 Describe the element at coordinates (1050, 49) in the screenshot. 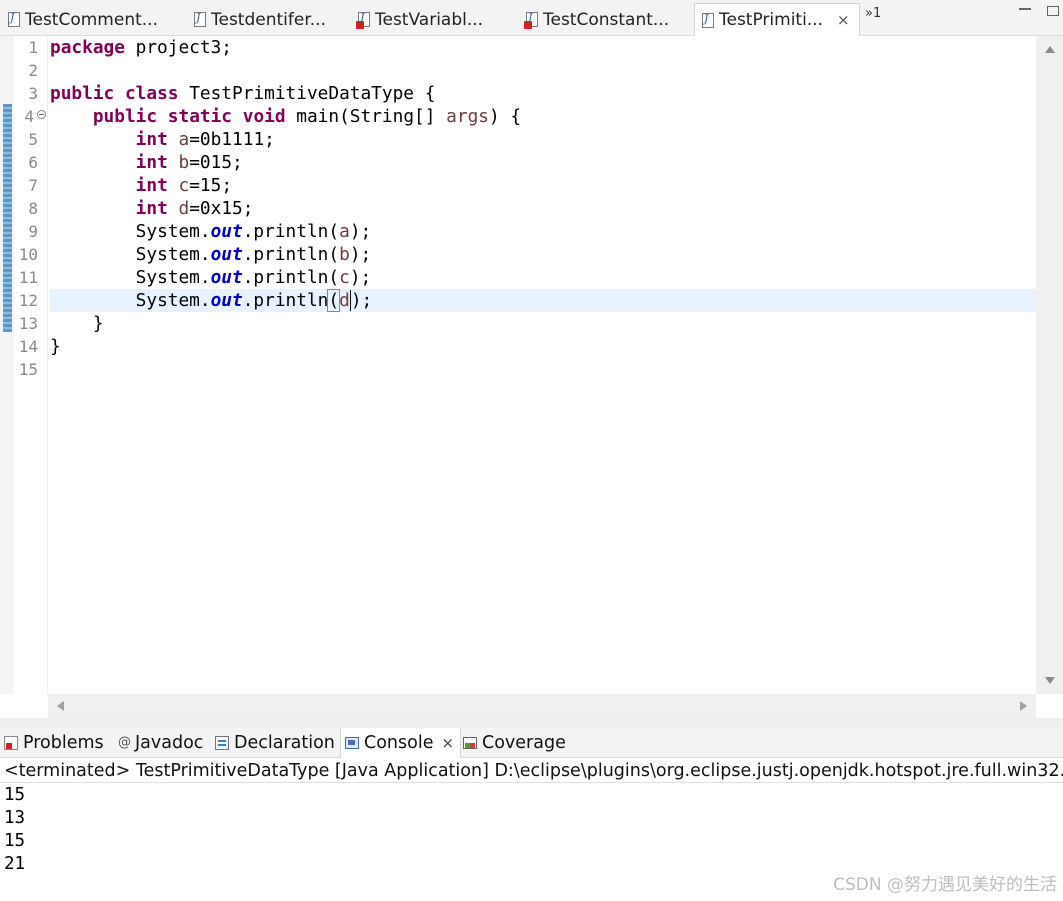

I see `scroll-up-icon` at that location.